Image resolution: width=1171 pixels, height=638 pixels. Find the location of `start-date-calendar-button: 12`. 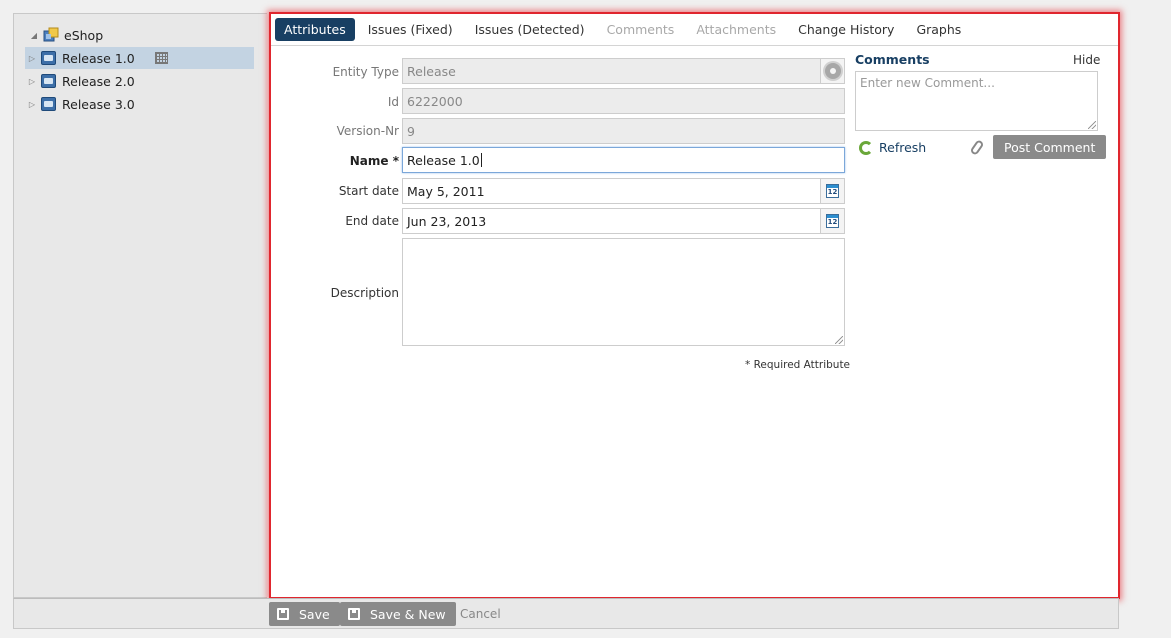

start-date-calendar-button: 12 is located at coordinates (832, 191).